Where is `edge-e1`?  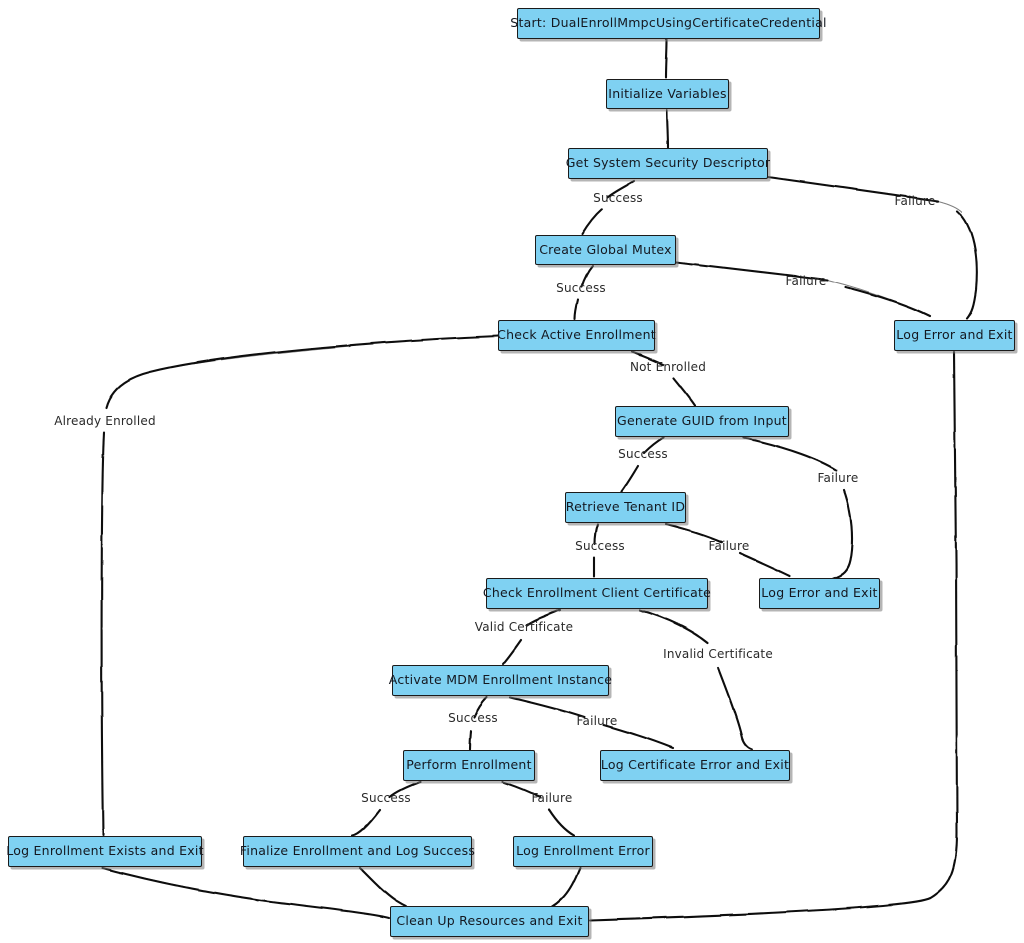
edge-e1 is located at coordinates (666, 59).